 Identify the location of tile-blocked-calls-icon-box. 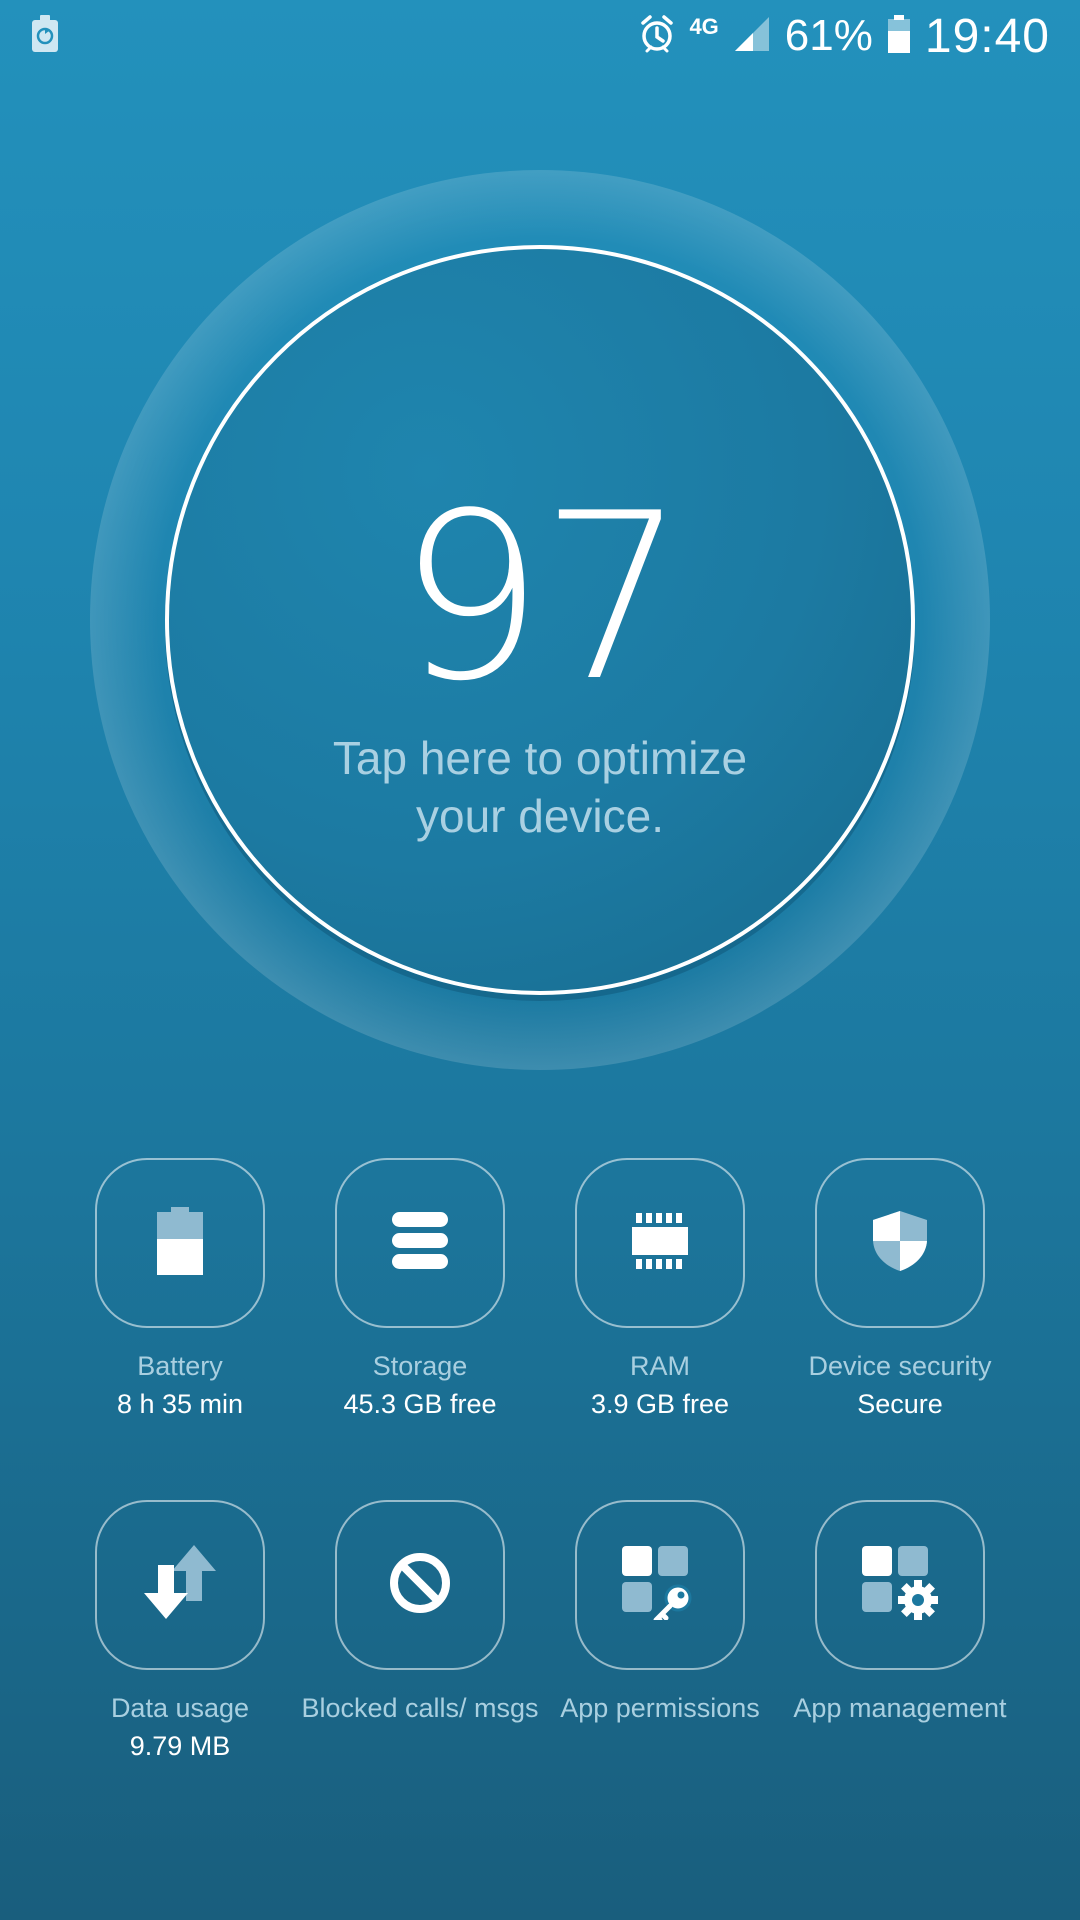
(420, 1585).